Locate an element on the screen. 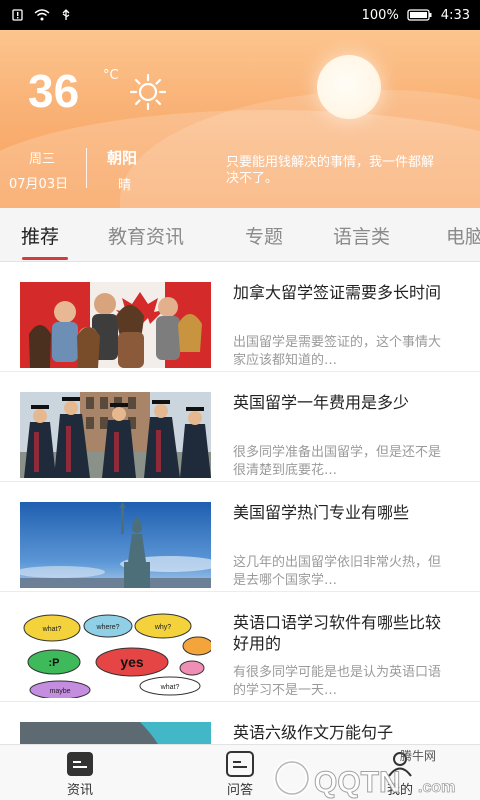 Image resolution: width=480 pixels, height=800 pixels. date: 07月03日 is located at coordinates (39, 184).